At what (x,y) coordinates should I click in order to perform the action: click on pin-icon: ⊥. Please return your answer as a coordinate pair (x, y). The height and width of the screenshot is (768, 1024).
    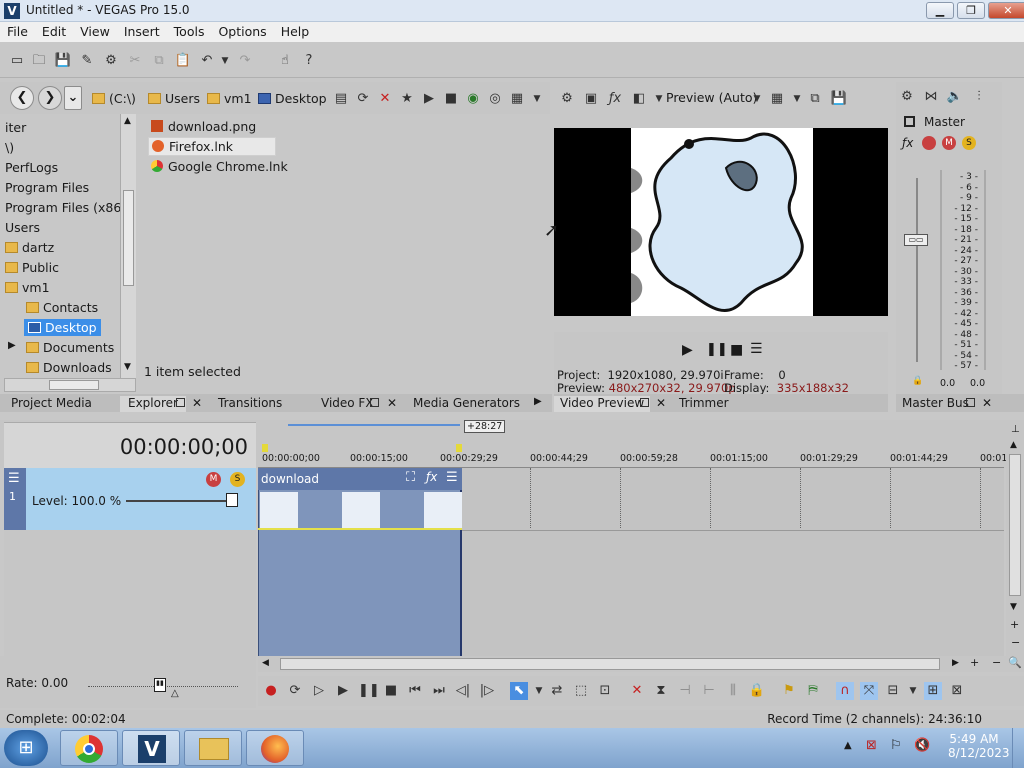
    Looking at the image, I should click on (1015, 429).